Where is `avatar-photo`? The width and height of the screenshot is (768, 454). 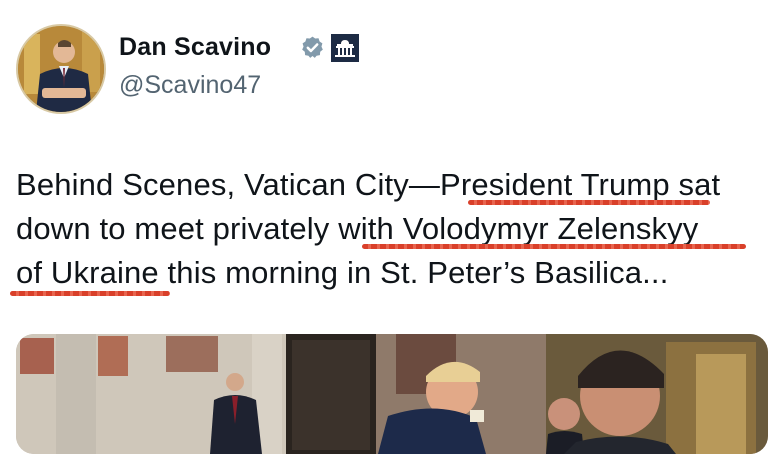
avatar-photo is located at coordinates (61, 69).